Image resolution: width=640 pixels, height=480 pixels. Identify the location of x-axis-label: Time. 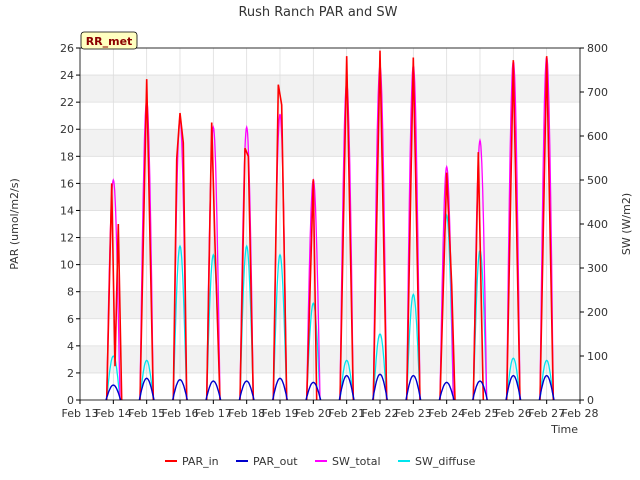
(564, 429).